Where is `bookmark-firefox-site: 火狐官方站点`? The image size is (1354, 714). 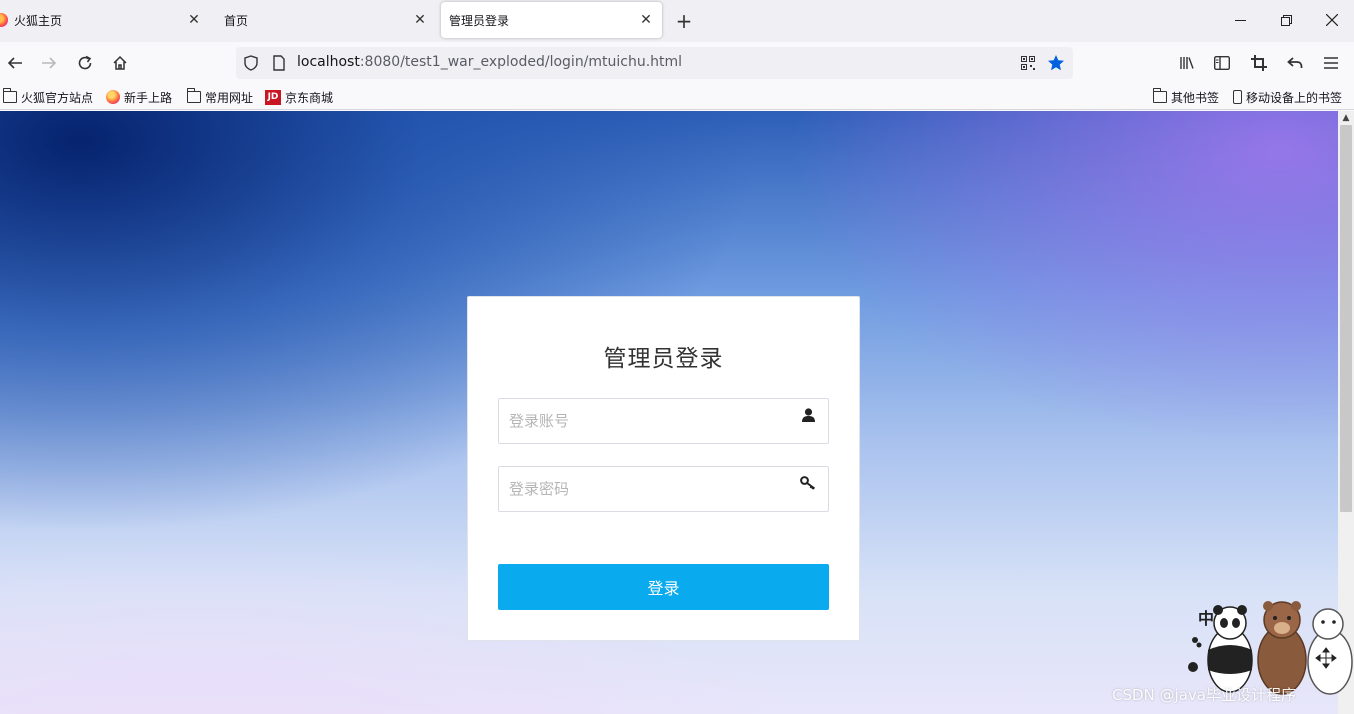 bookmark-firefox-site: 火狐官方站点 is located at coordinates (48, 97).